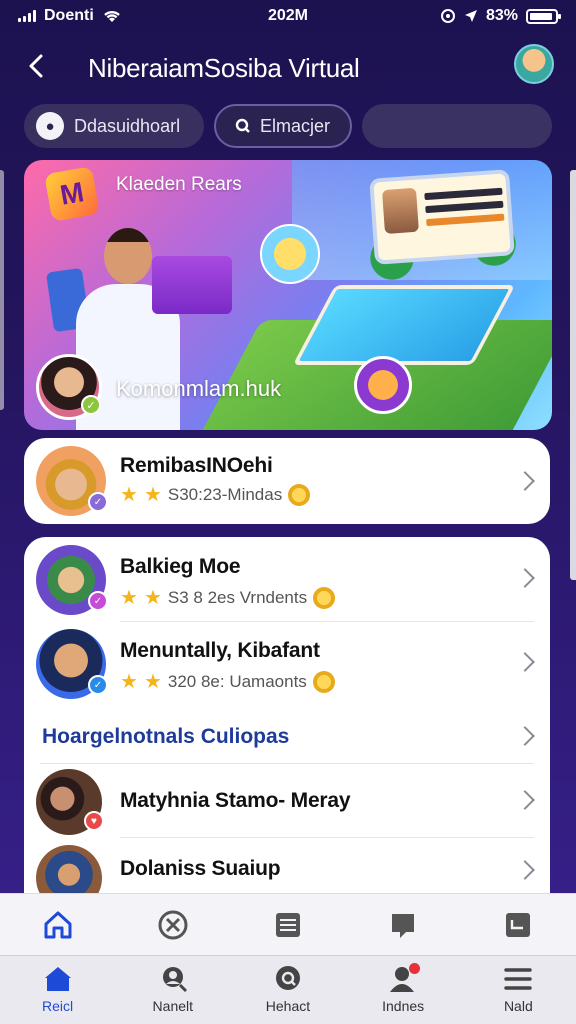  Describe the element at coordinates (400, 211) in the screenshot. I see `billboard-portrait` at that location.